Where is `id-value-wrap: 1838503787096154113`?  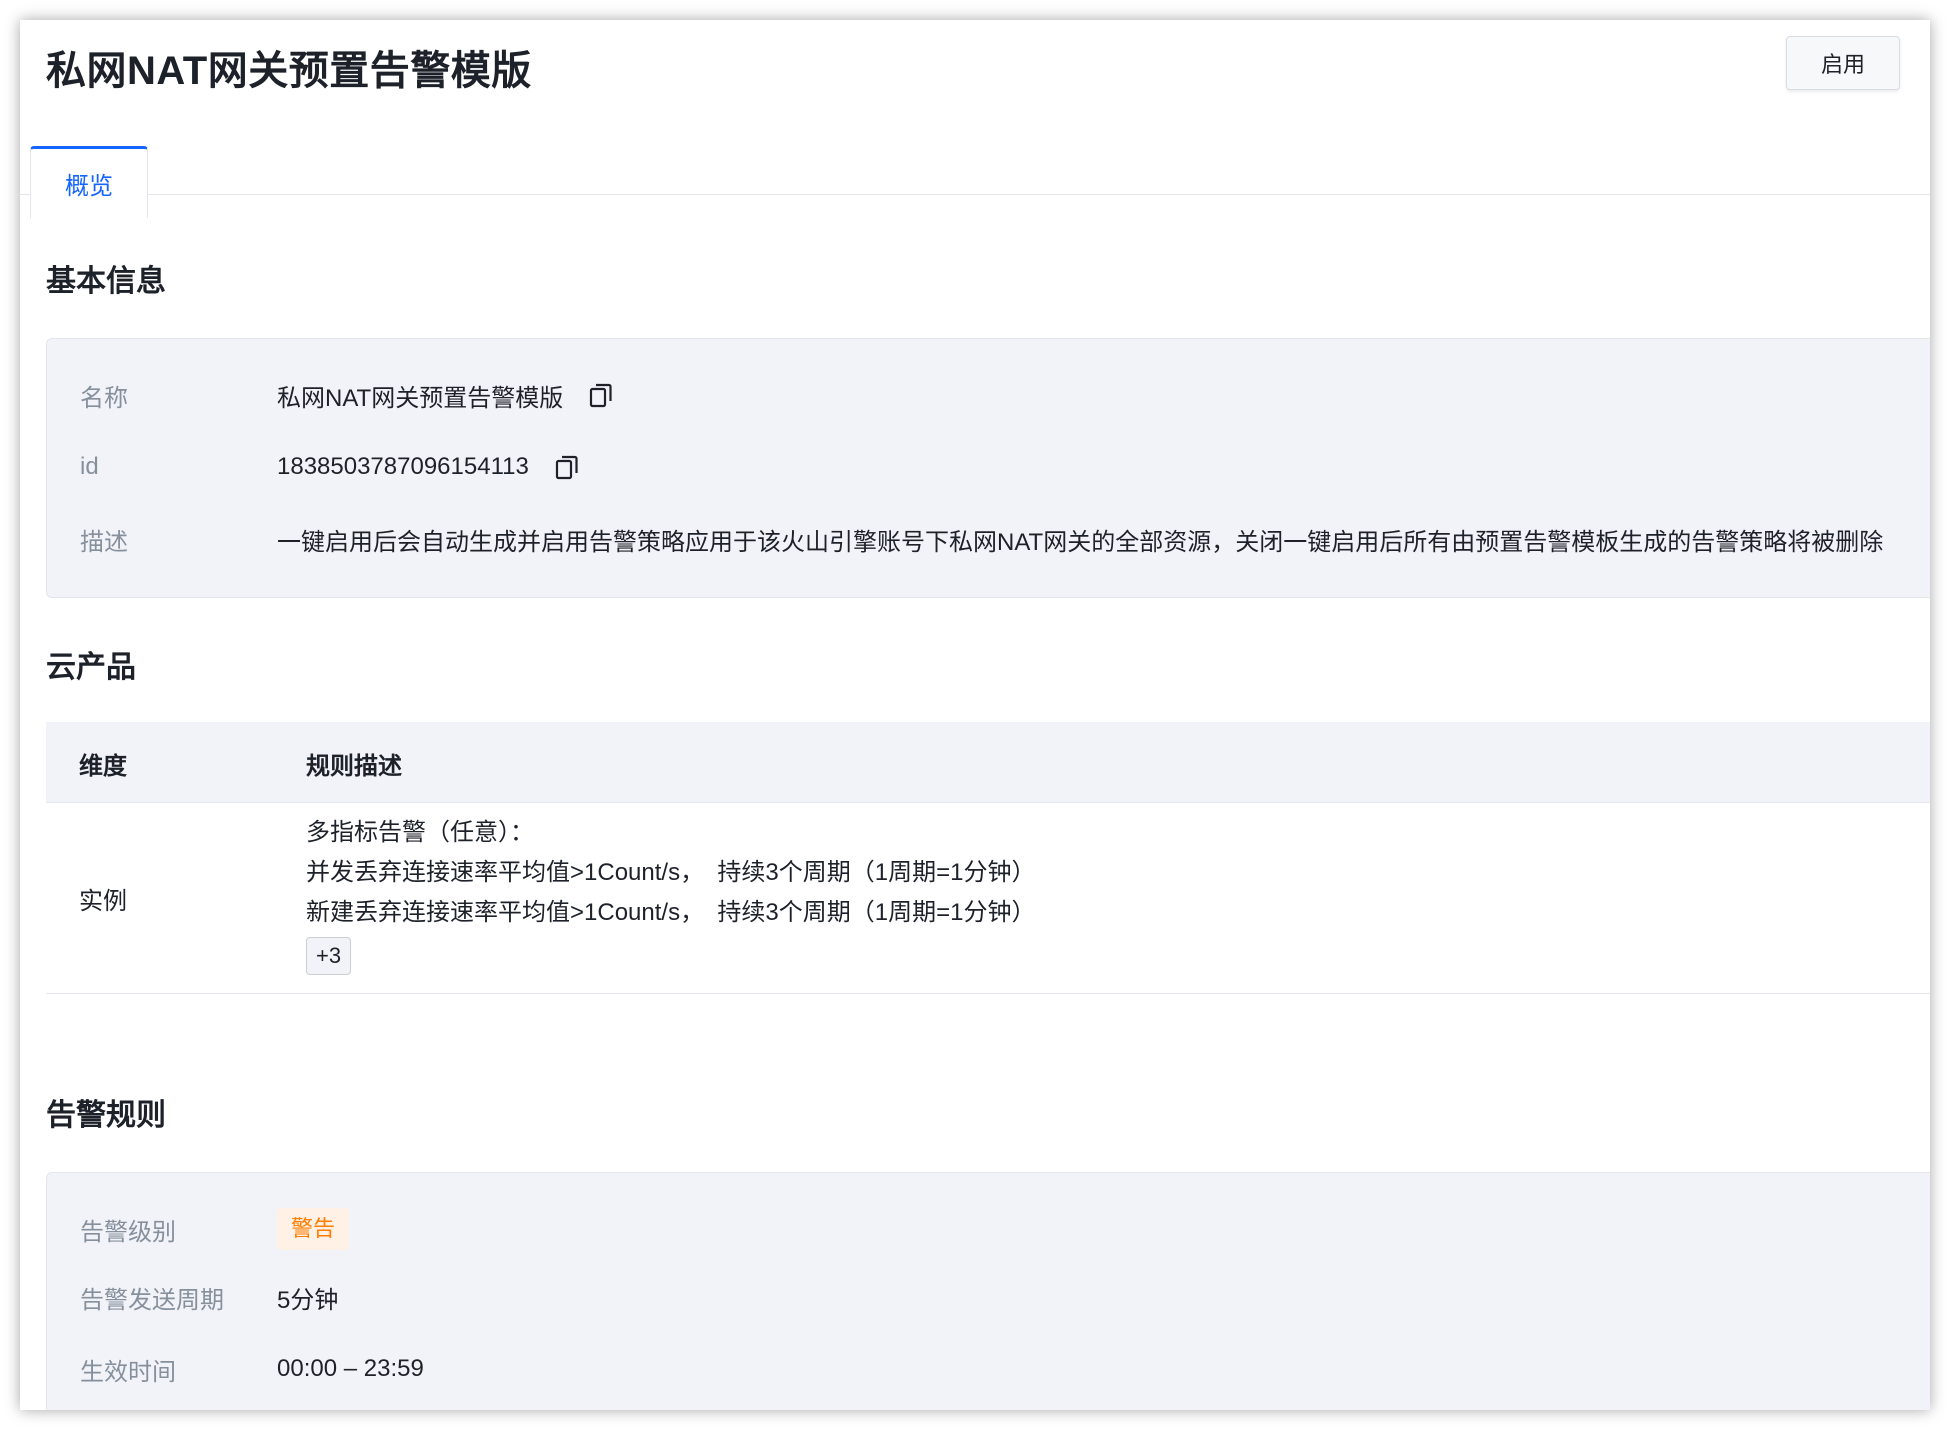
id-value-wrap: 1838503787096154113 is located at coordinates (428, 467).